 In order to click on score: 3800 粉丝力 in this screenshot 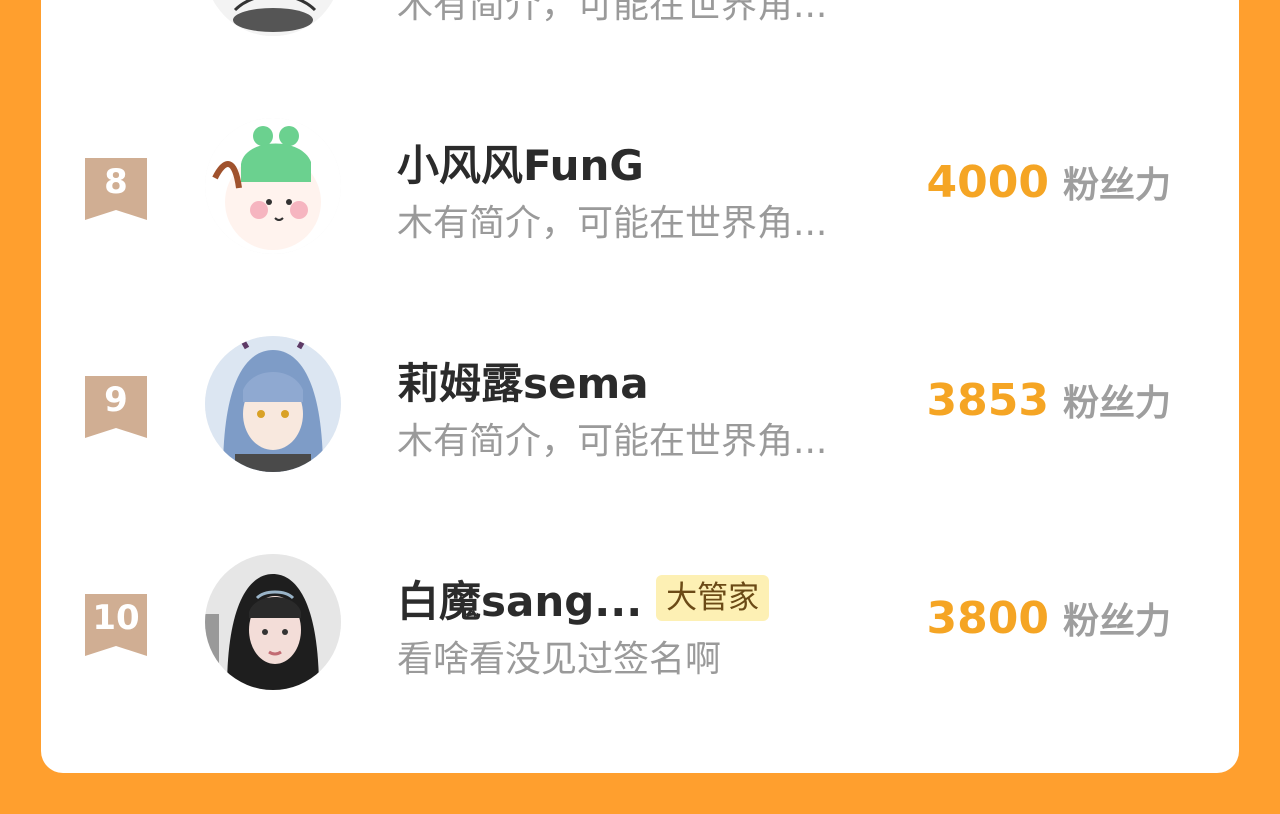, I will do `click(1049, 622)`.